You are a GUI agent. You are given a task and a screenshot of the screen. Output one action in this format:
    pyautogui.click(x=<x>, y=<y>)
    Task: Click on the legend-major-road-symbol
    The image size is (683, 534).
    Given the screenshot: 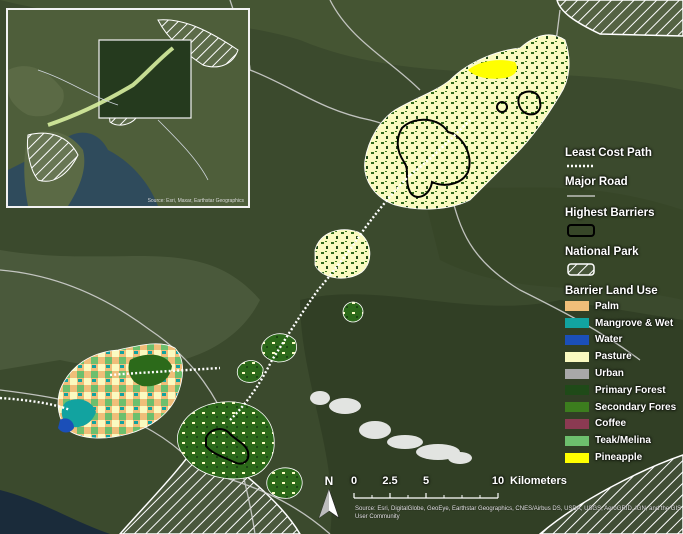 What is the action you would take?
    pyautogui.click(x=581, y=196)
    